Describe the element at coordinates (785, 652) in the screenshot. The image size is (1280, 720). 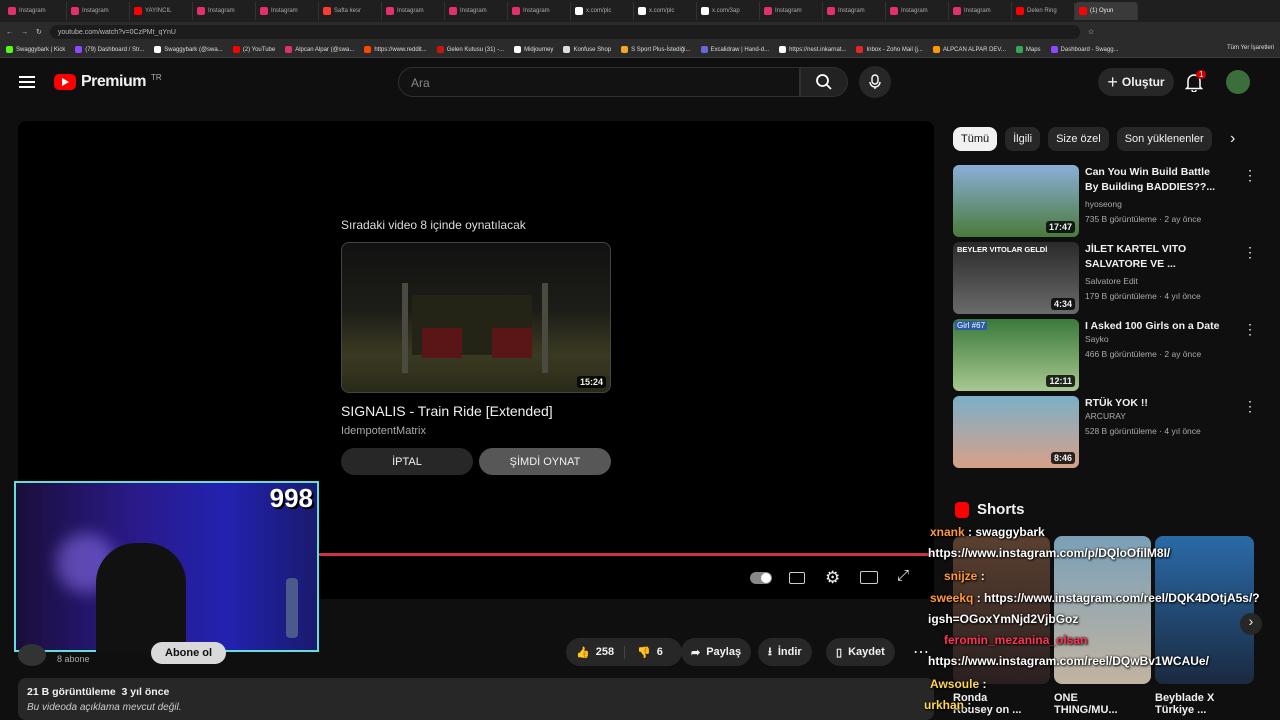
I see `download-button: ⭳ İndir` at that location.